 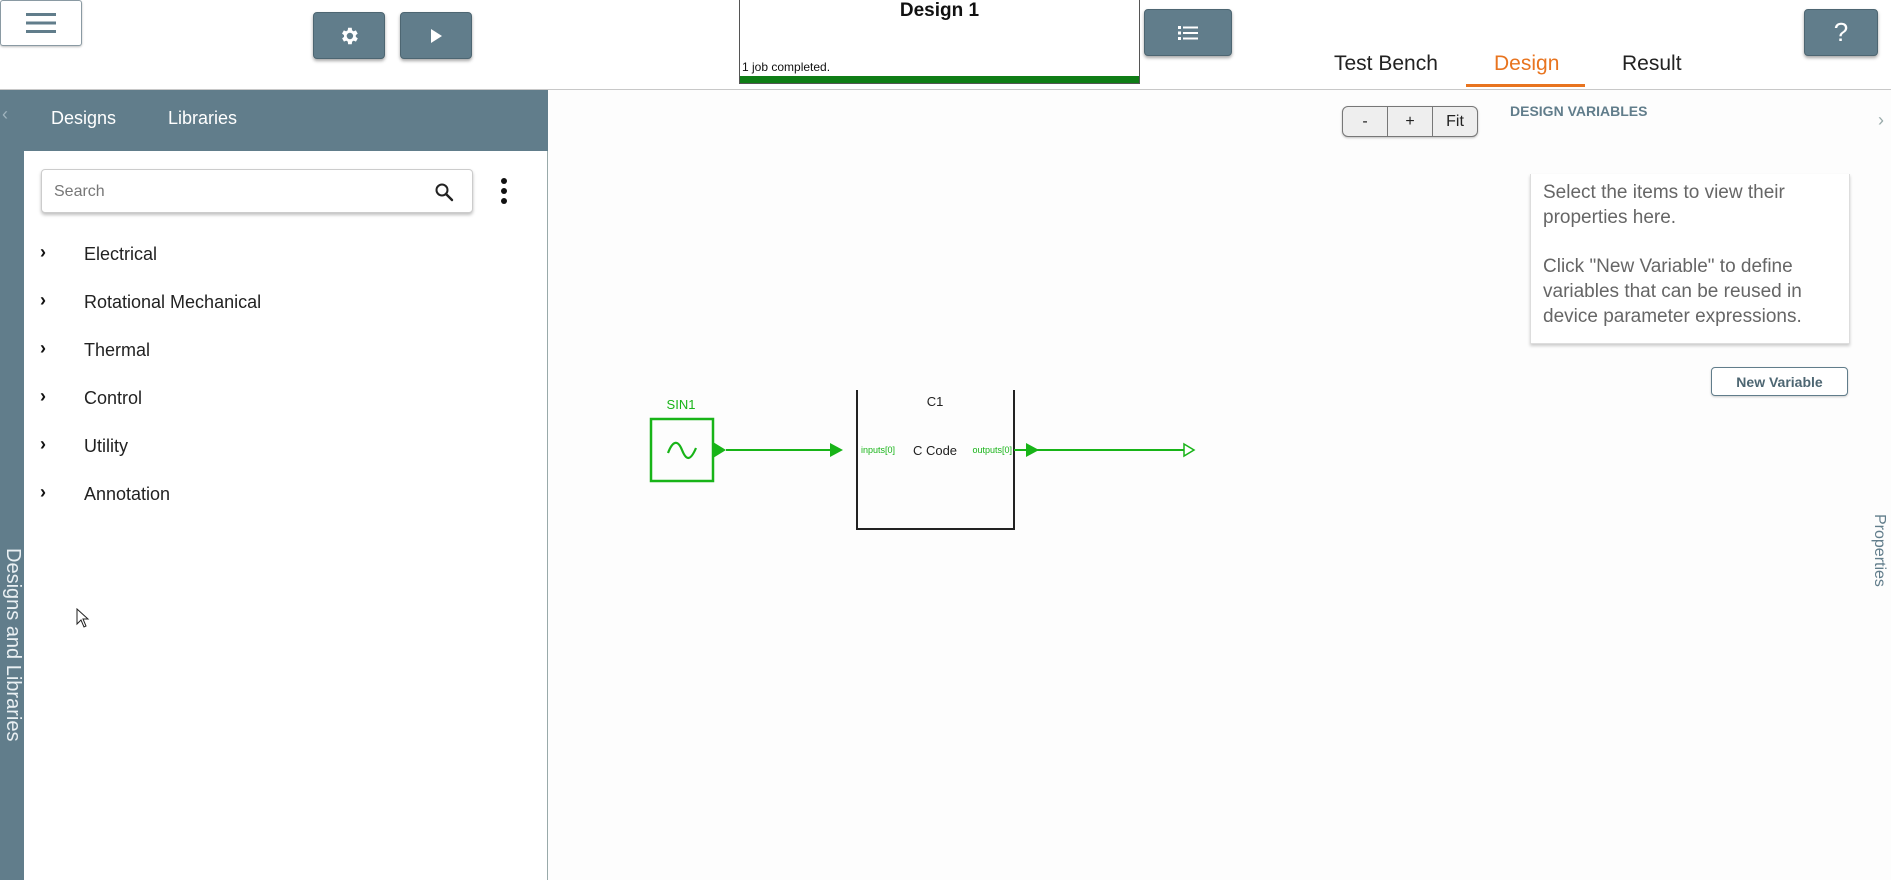 I want to click on tree-item-utility: › Utility, so click(x=274, y=446).